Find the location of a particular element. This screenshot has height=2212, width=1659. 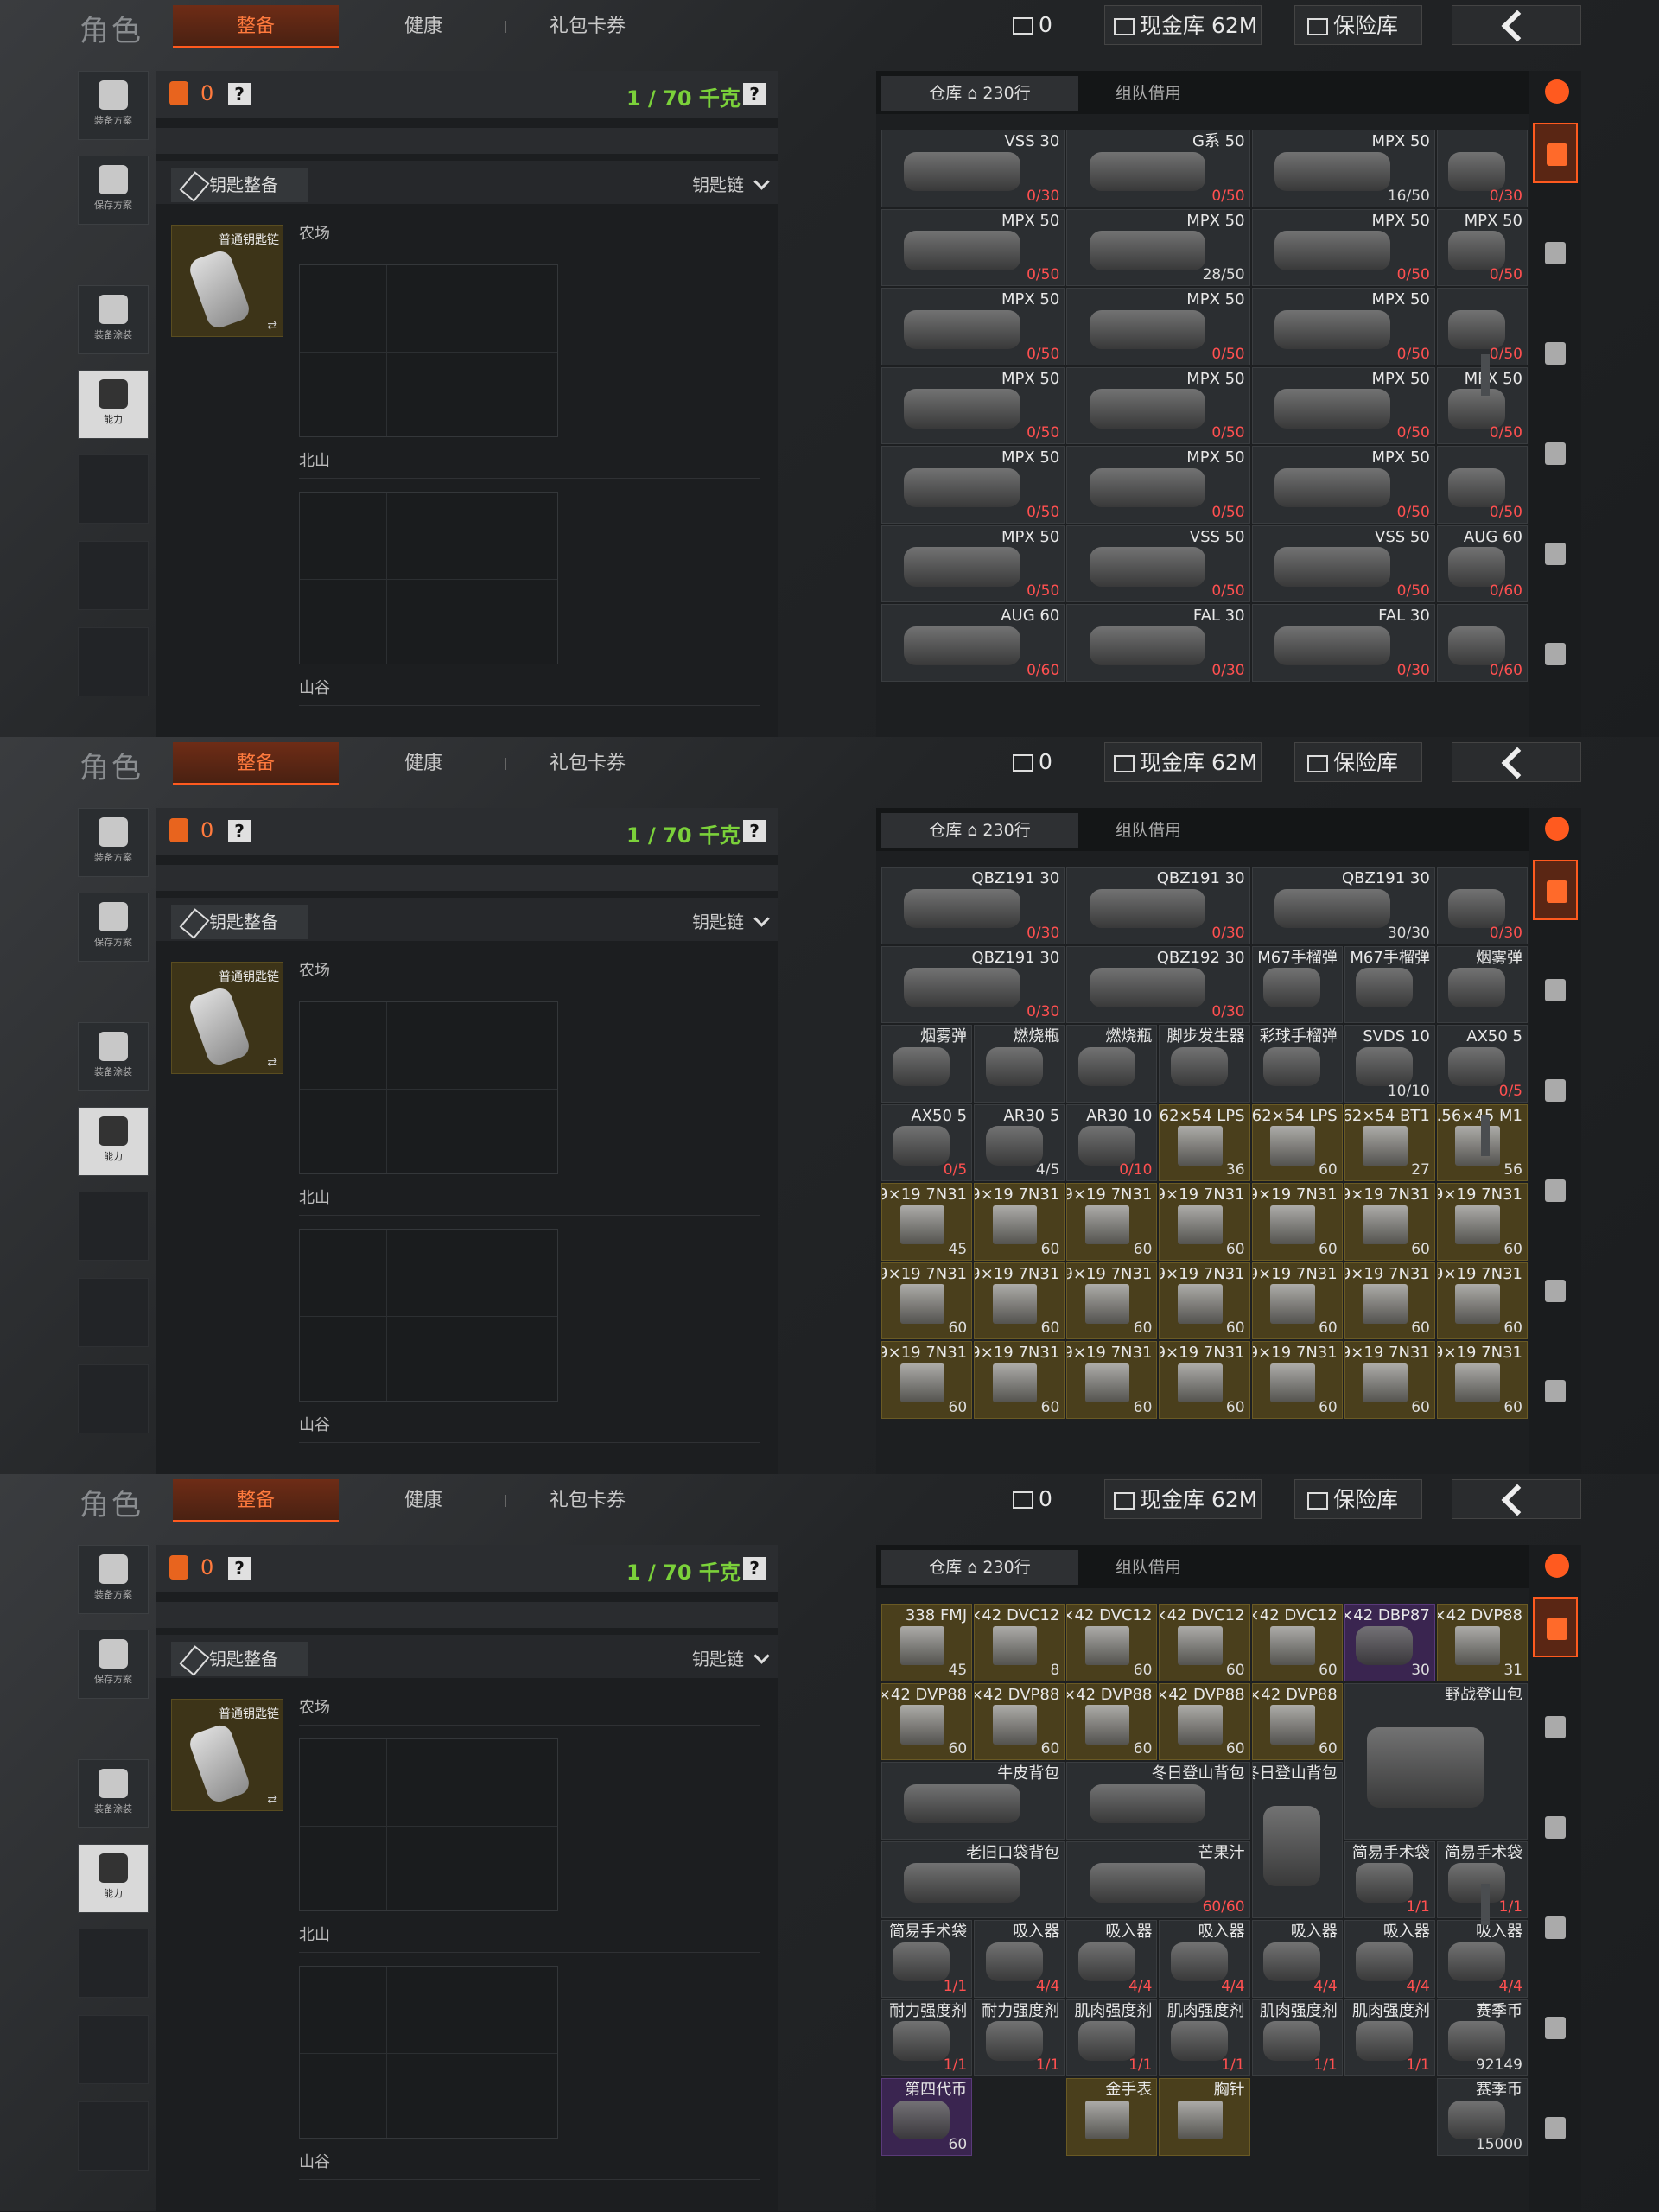

inventory-item: FAL 30 0/30 is located at coordinates (1158, 643).